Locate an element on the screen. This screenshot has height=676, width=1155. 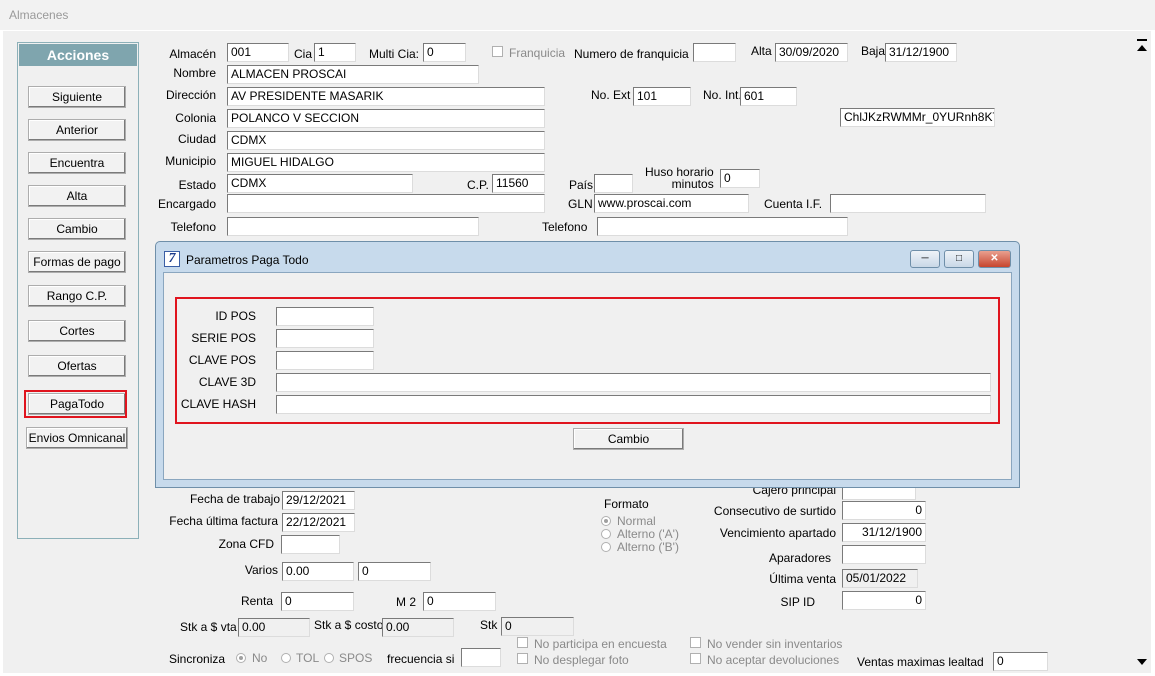
maximize-icon: □ is located at coordinates (959, 259).